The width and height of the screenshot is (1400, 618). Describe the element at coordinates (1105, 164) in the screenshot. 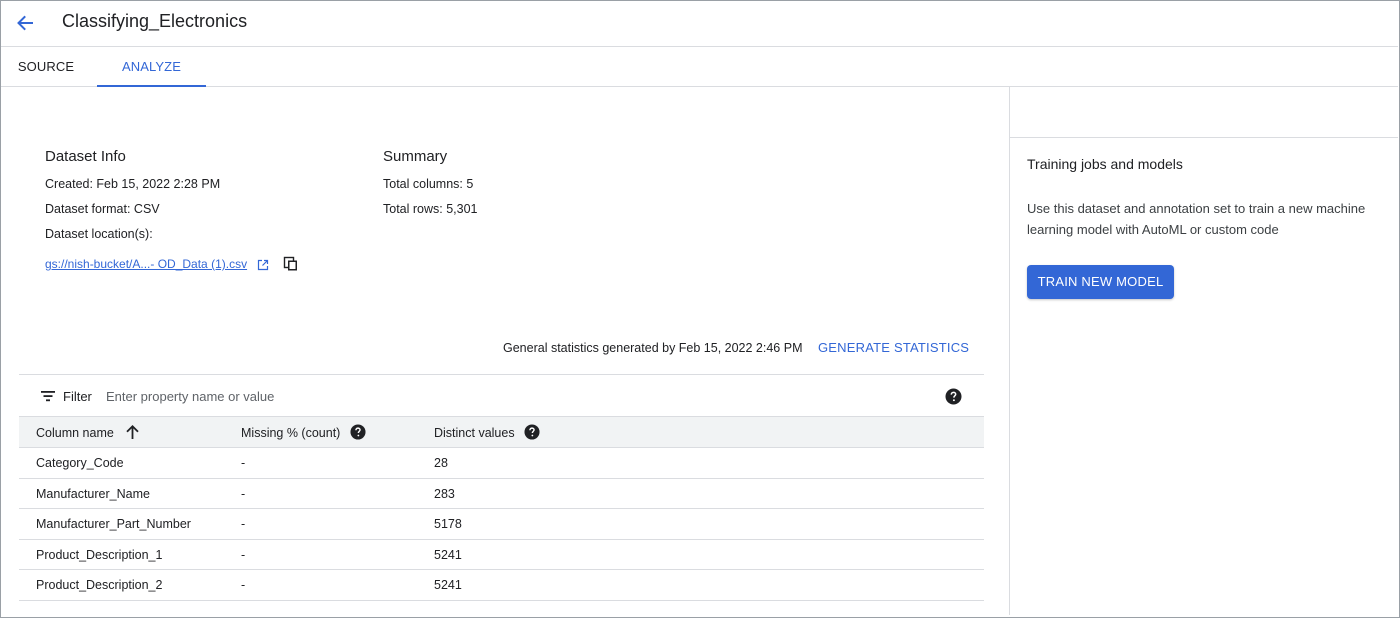

I see `side-panel-title: Training jobs and models` at that location.